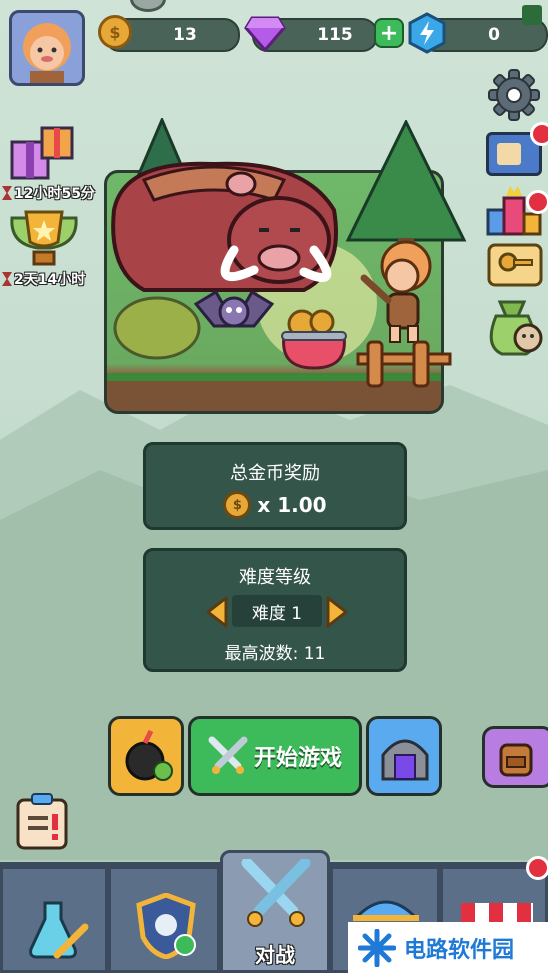 The width and height of the screenshot is (548, 973). I want to click on tab-battle-label: 对战, so click(275, 955).